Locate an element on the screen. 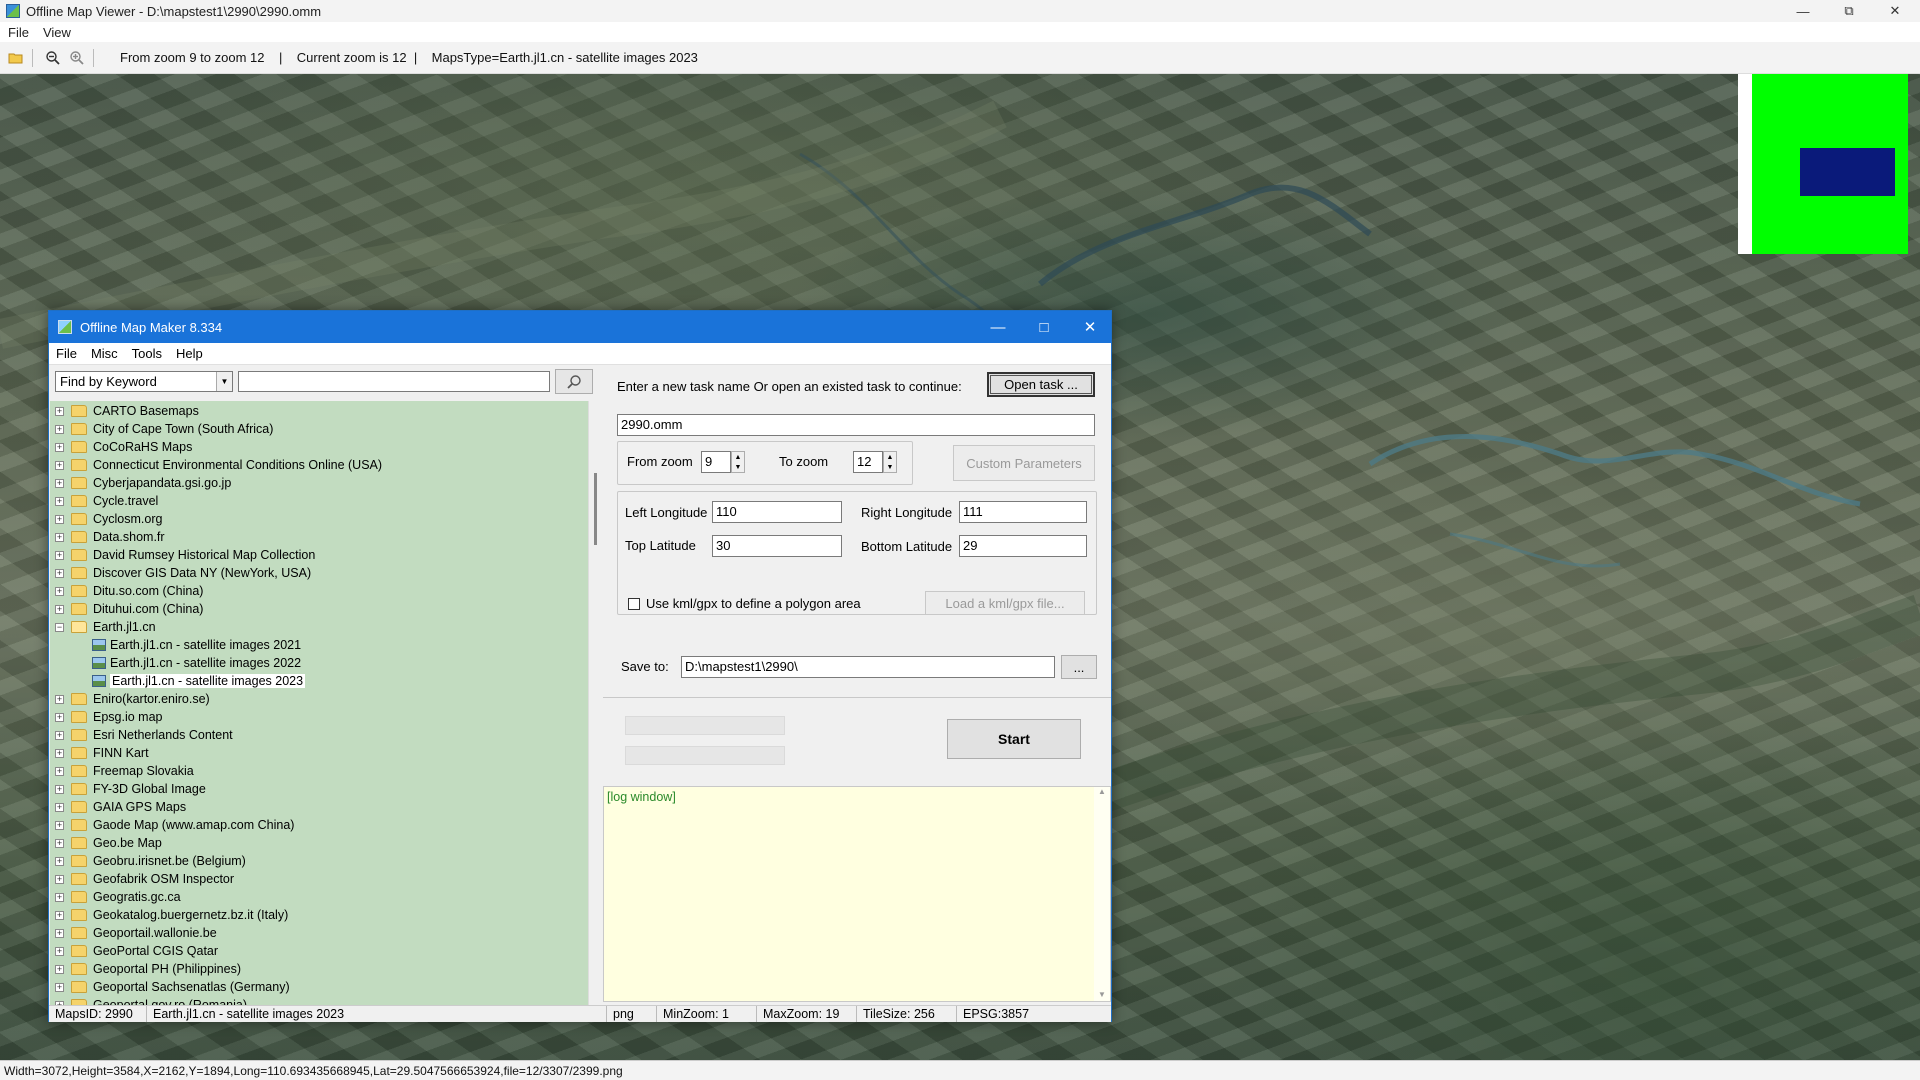  tree-item: + Geoportail.wallonie.be is located at coordinates (133, 933).